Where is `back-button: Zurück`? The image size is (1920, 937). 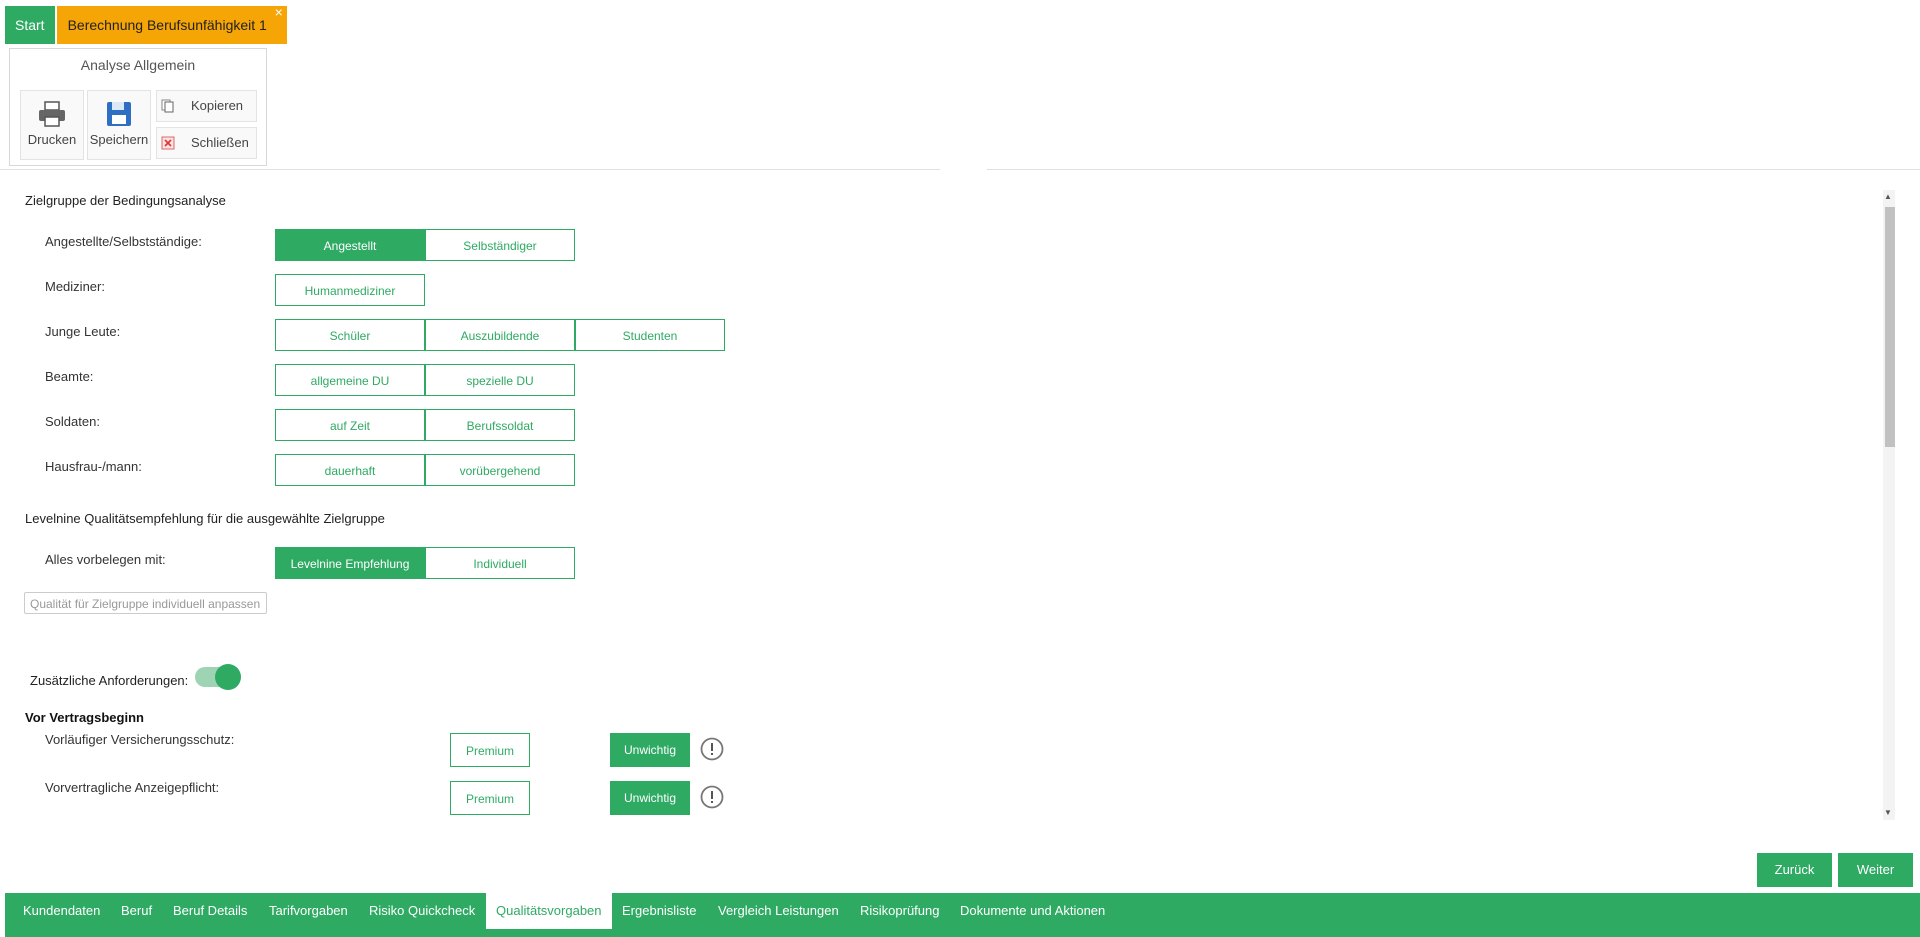
back-button: Zurück is located at coordinates (1794, 870).